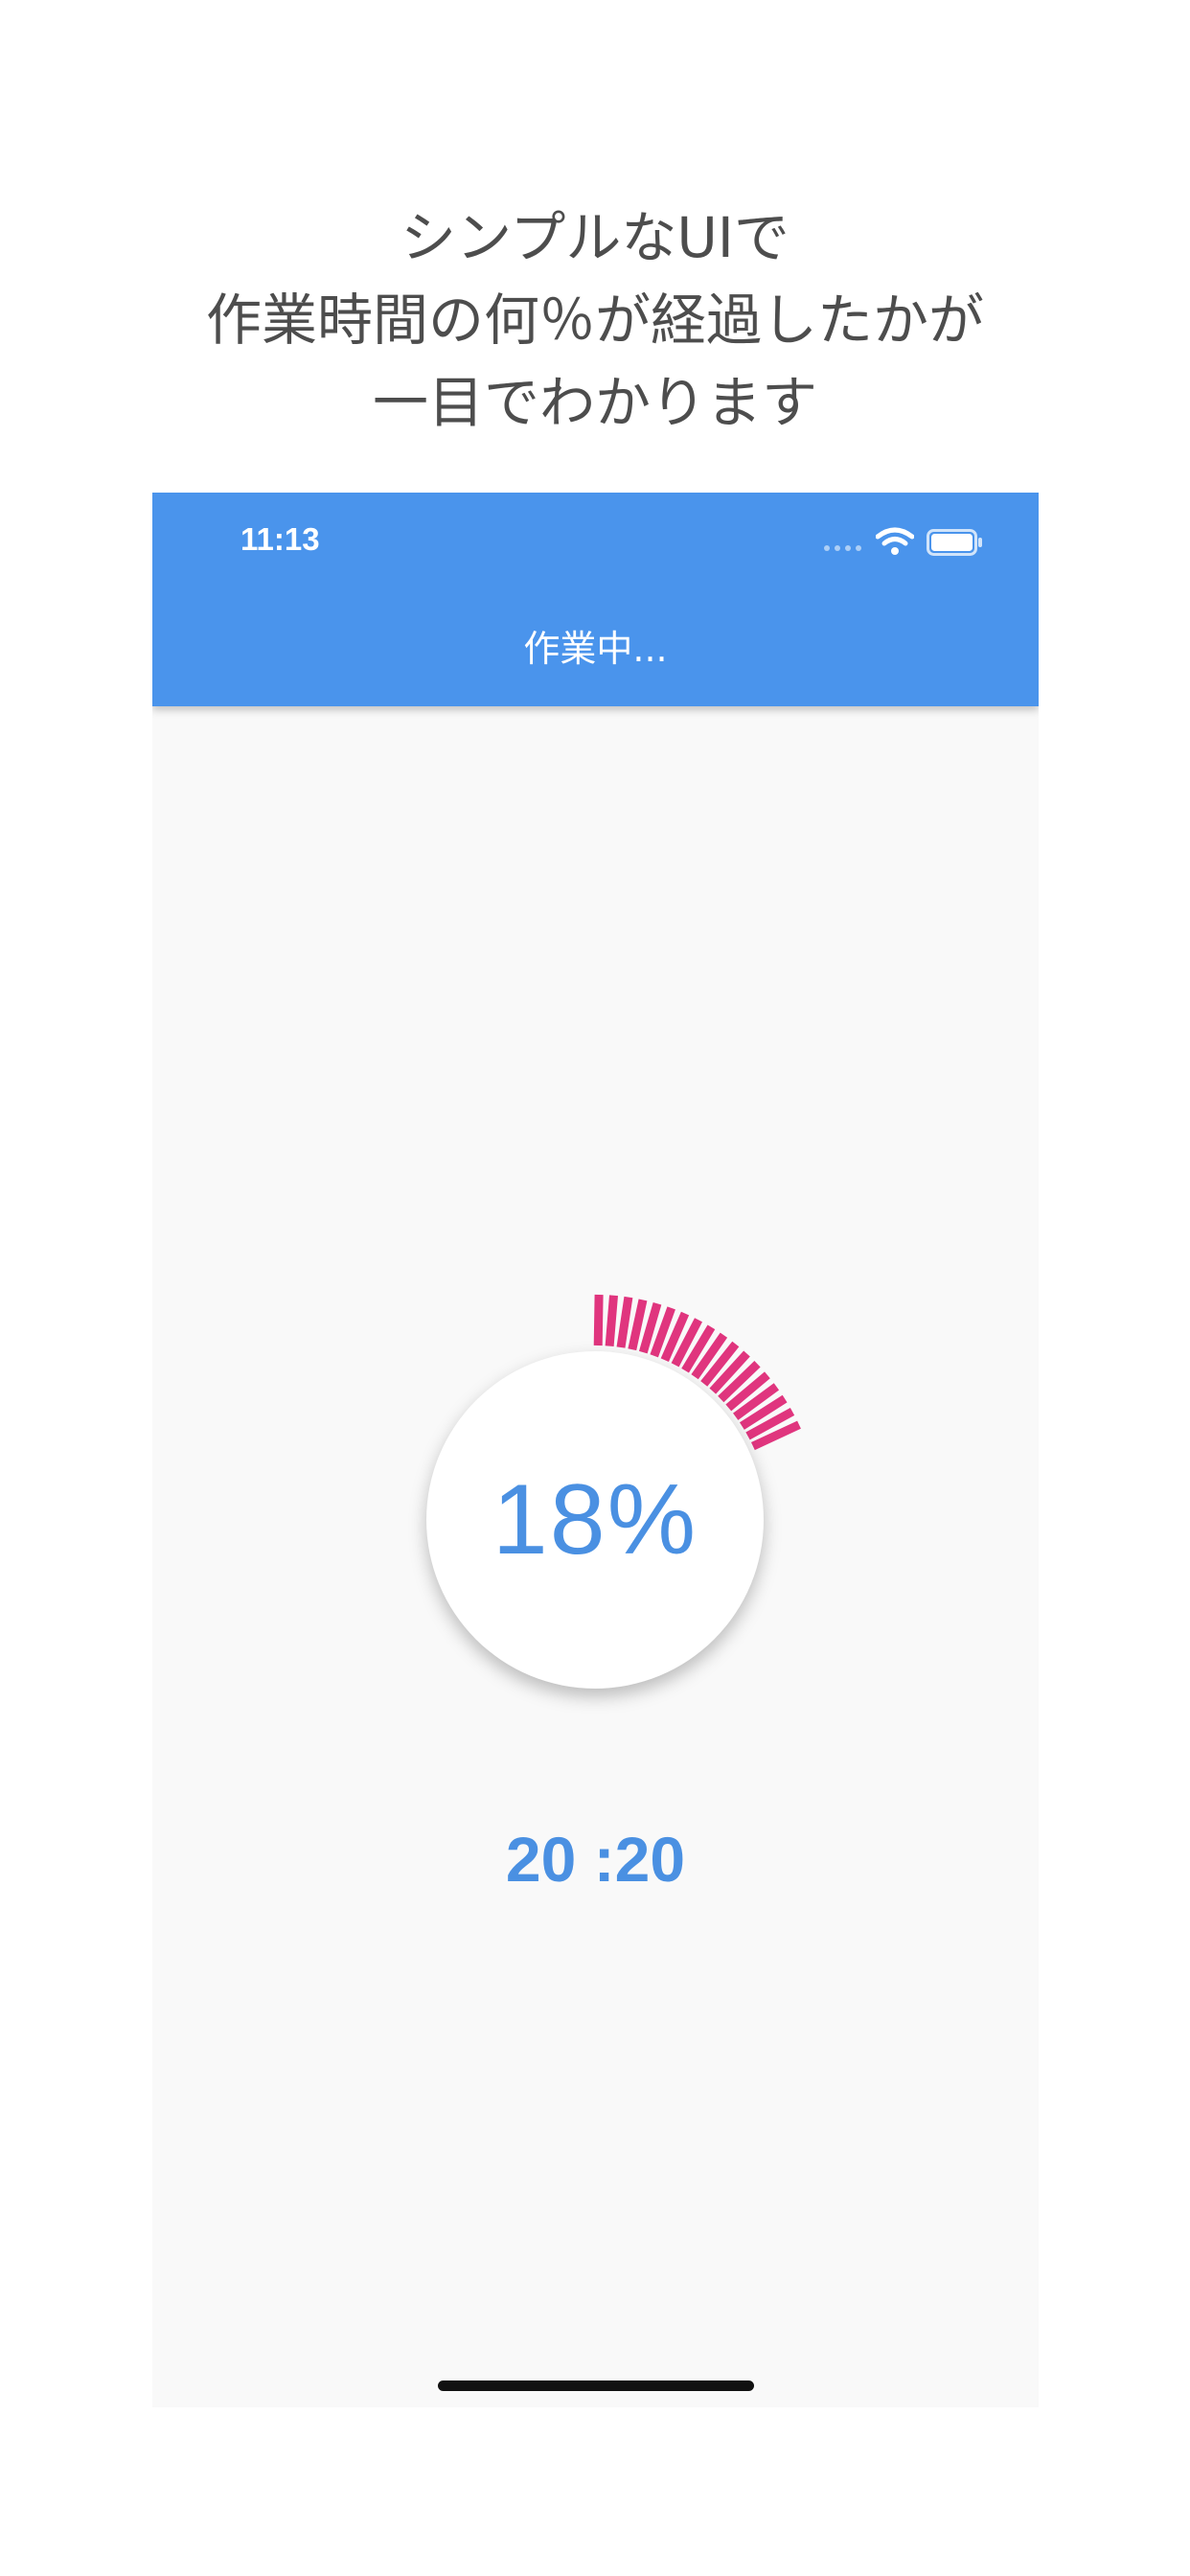 This screenshot has width=1190, height=2576. What do you see at coordinates (842, 548) in the screenshot?
I see `signal-icon` at bounding box center [842, 548].